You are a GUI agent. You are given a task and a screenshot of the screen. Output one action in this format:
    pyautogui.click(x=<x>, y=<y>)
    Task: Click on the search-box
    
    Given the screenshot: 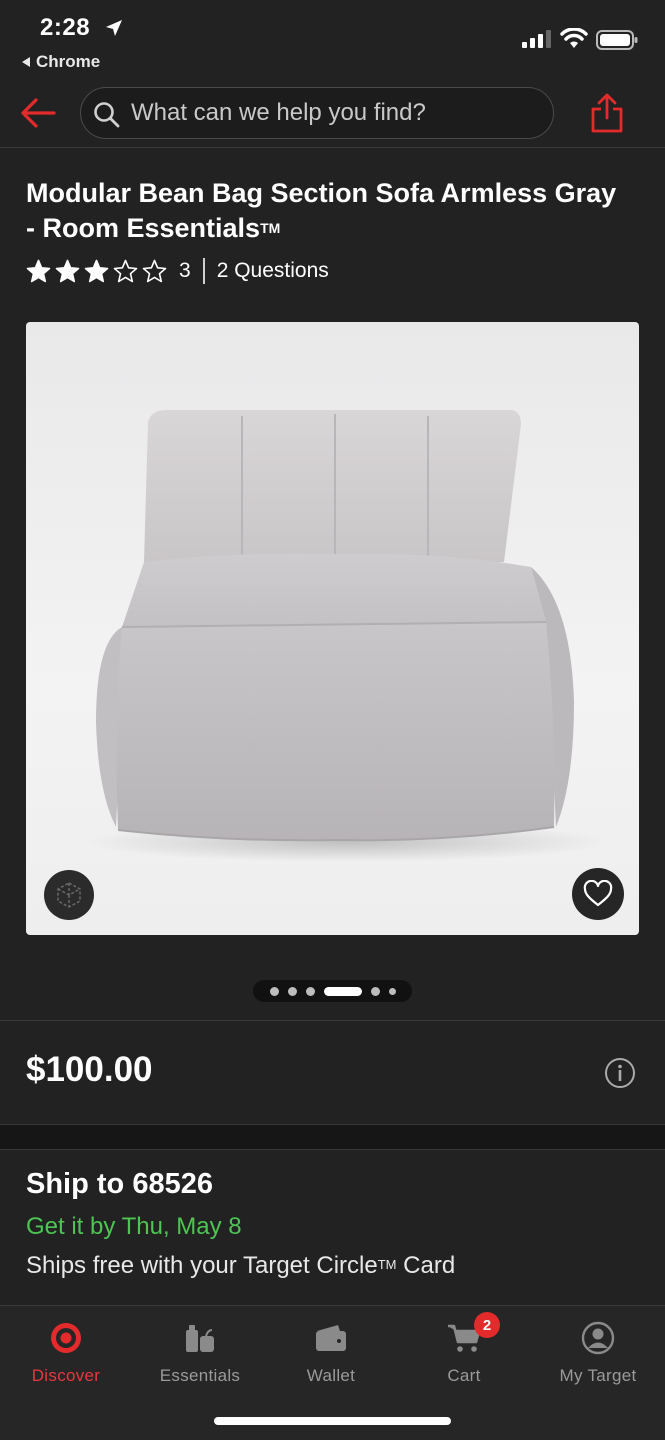 What is the action you would take?
    pyautogui.click(x=317, y=113)
    